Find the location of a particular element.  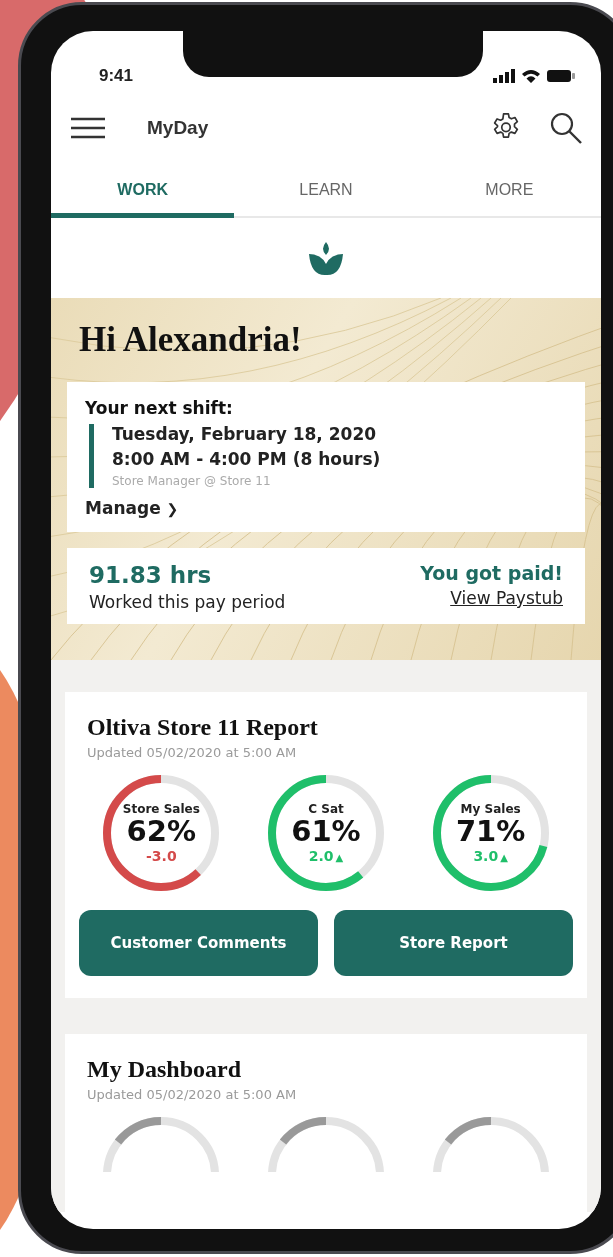

greeting-heading: Hi Alexandria! is located at coordinates (191, 340).